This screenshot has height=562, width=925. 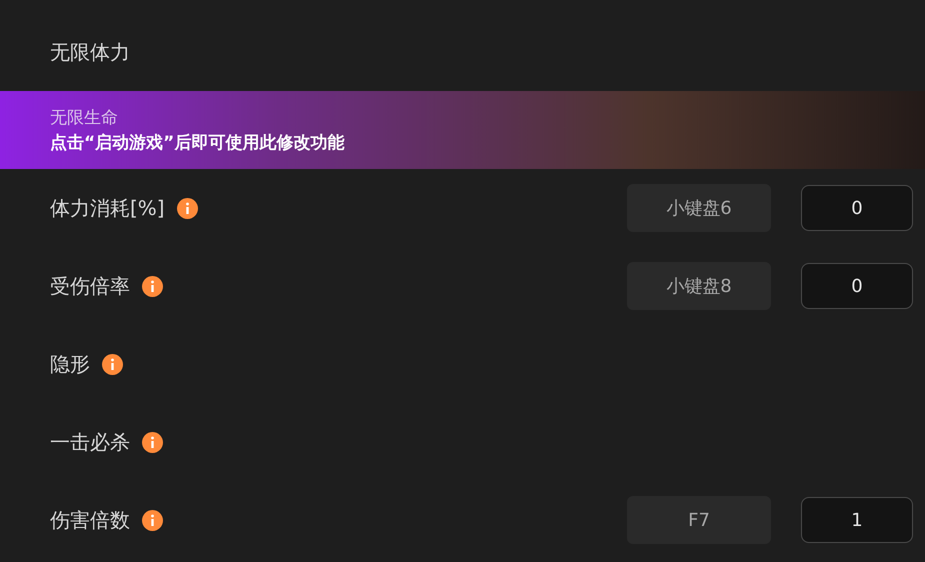 What do you see at coordinates (857, 520) in the screenshot?
I see `value-field: 1` at bounding box center [857, 520].